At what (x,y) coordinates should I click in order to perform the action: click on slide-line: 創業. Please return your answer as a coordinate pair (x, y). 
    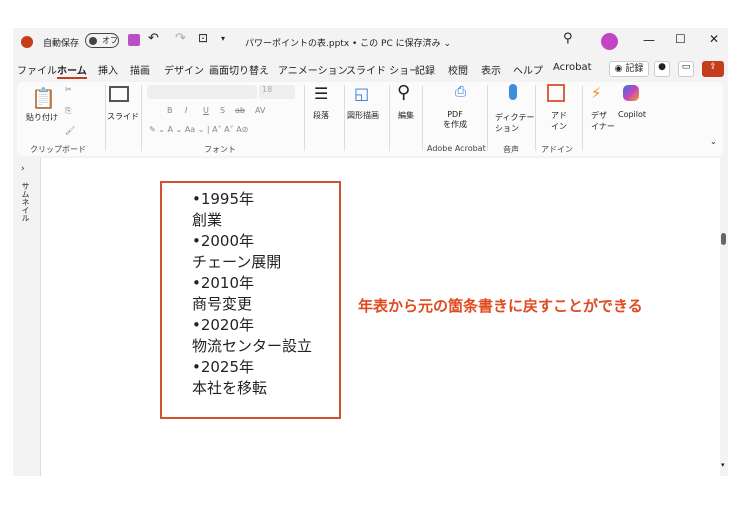
    Looking at the image, I should click on (207, 220).